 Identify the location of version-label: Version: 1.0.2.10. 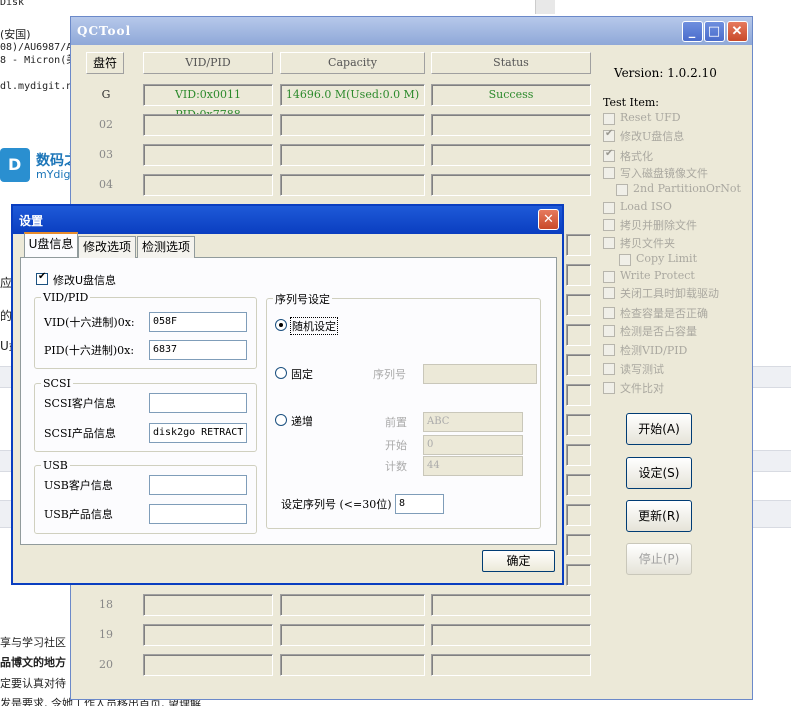
(665, 73).